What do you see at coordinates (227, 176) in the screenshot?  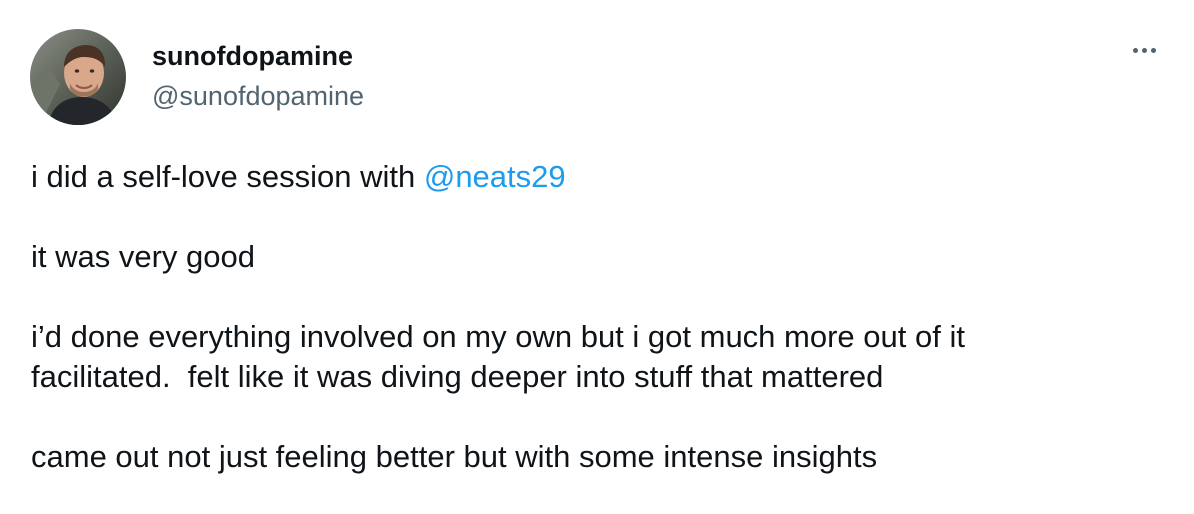 I see `tweet-paragraph-1-text: i did a self-love session with` at bounding box center [227, 176].